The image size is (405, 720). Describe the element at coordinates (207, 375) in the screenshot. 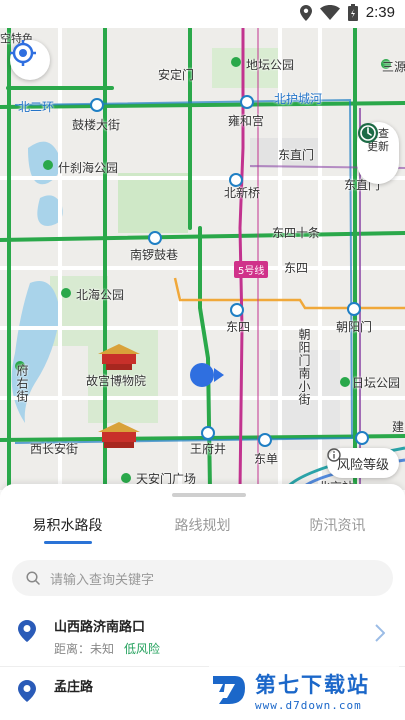

I see `current-location-marker` at that location.